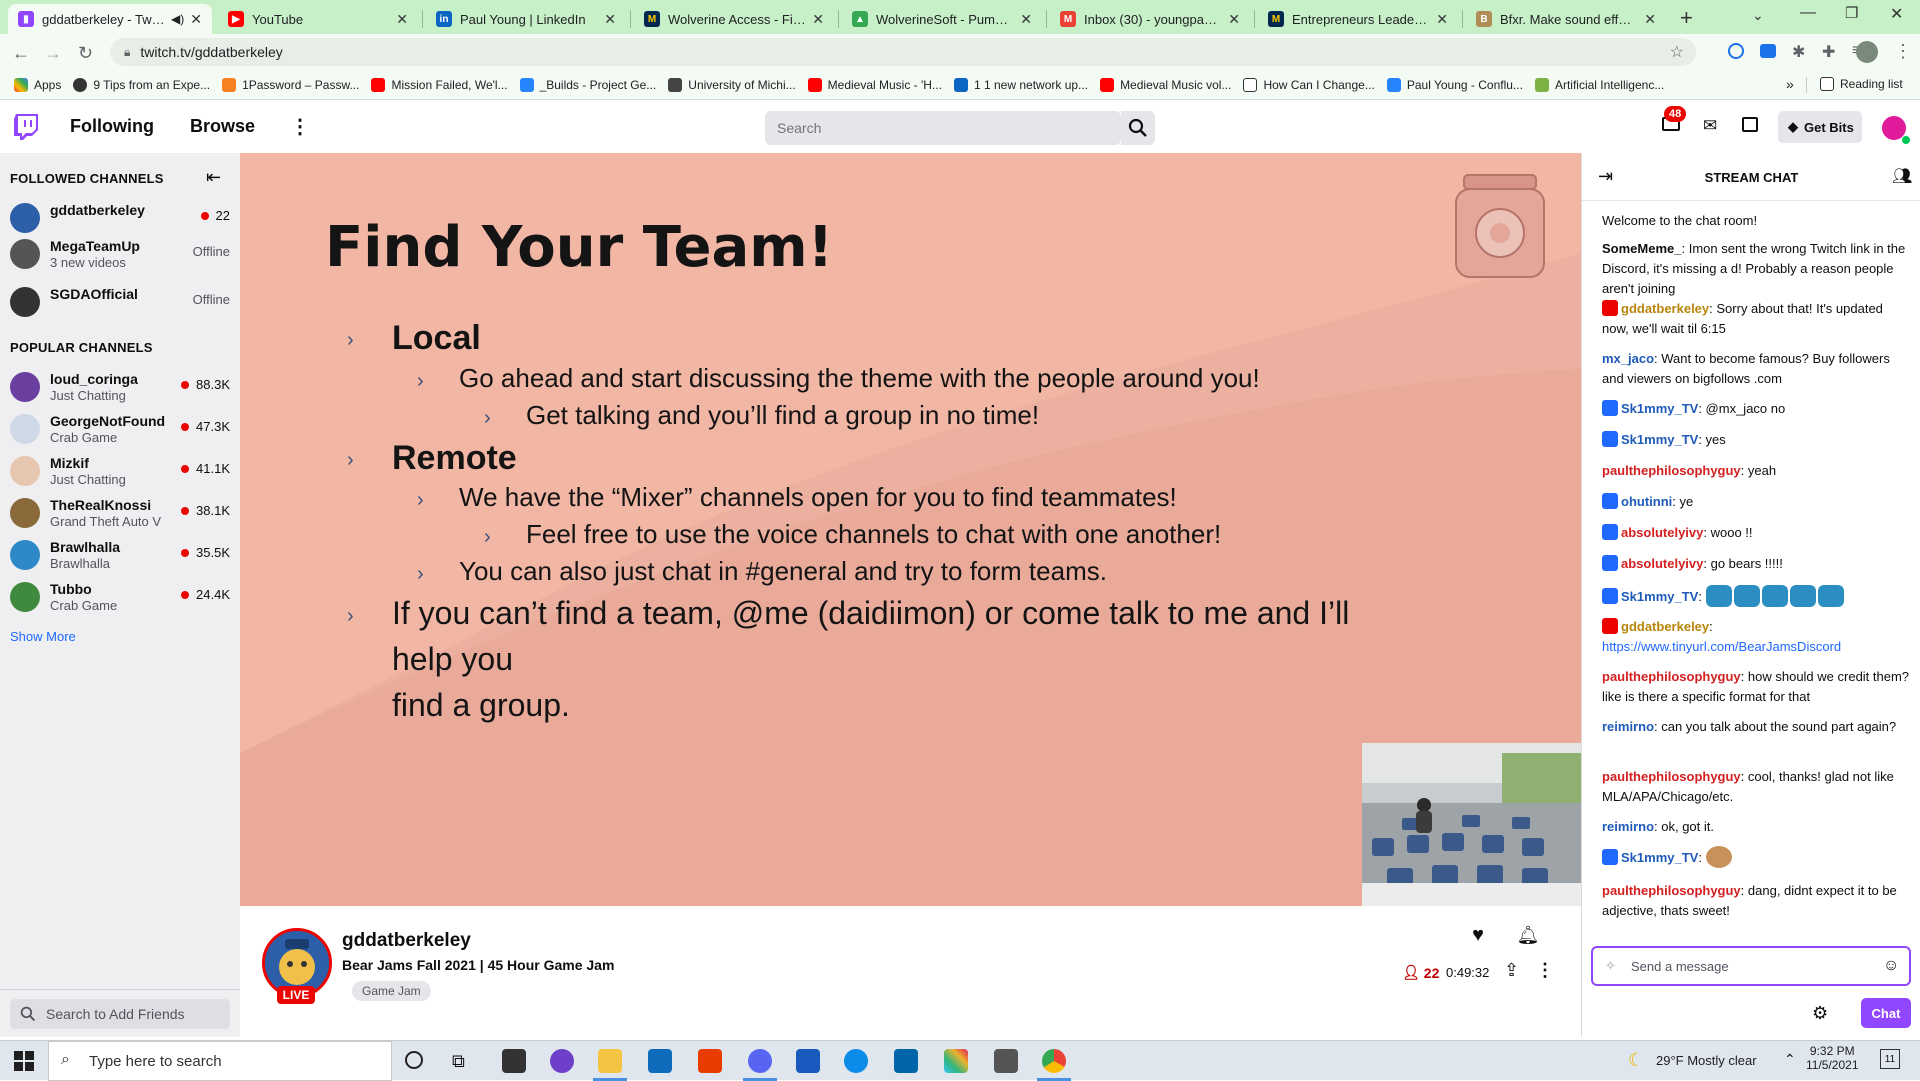  I want to click on mail-icon: ✉, so click(1710, 126).